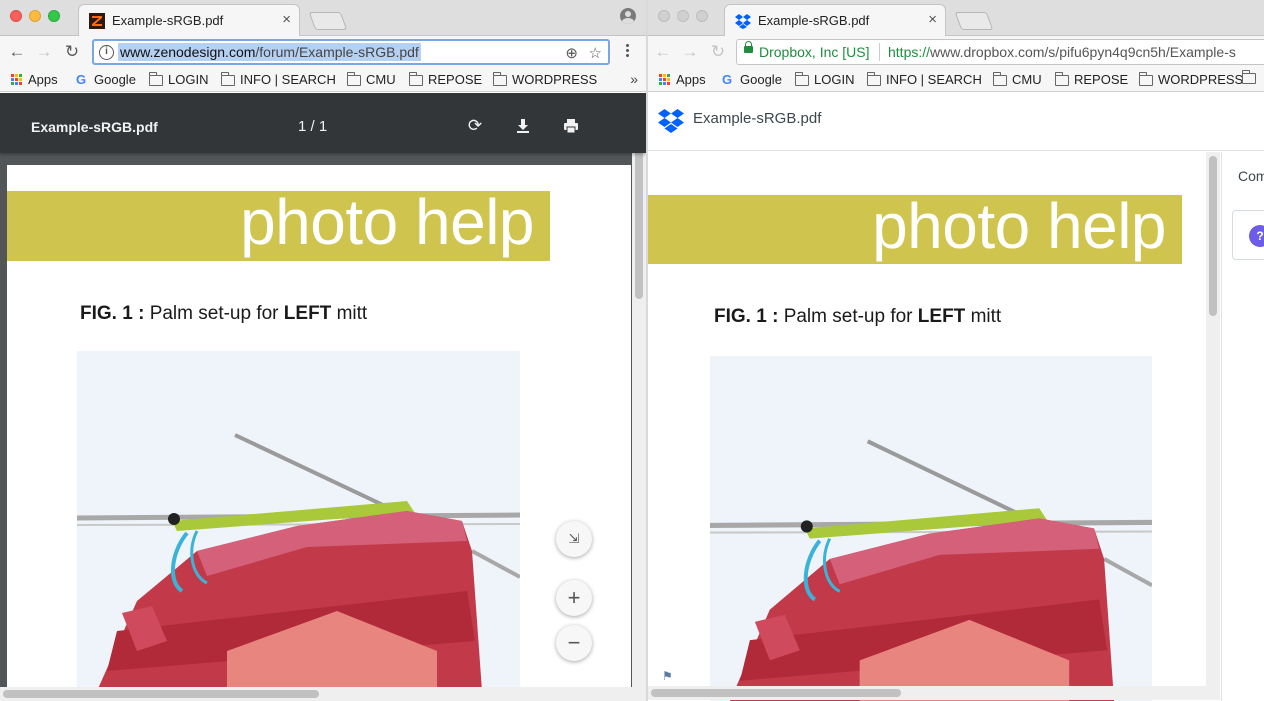  I want to click on tab-title: Example-sRGB.pdf, so click(814, 20).